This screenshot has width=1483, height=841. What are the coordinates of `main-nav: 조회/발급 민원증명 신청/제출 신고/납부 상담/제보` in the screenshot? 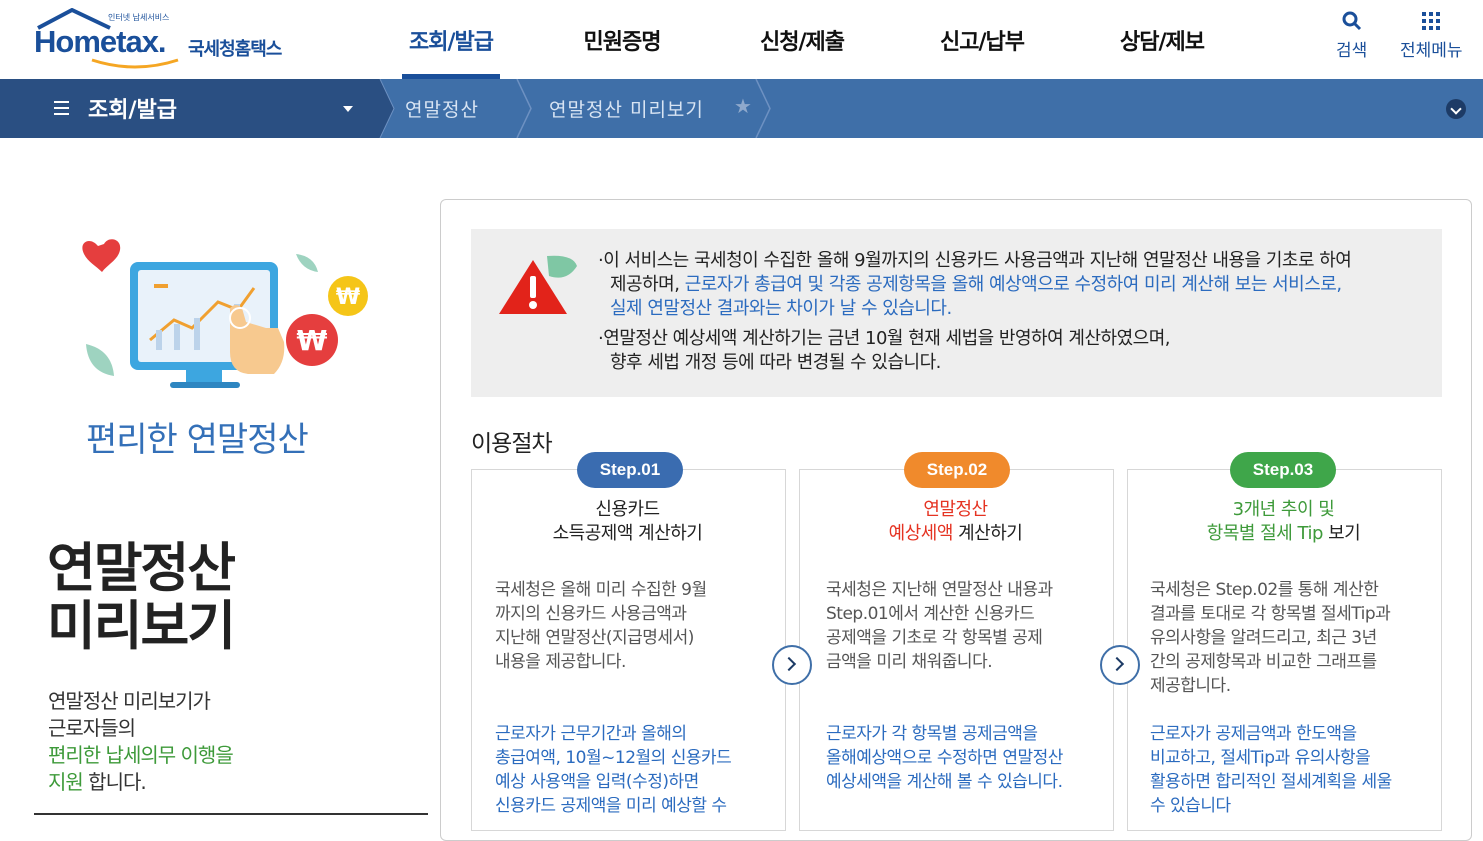 It's located at (811, 39).